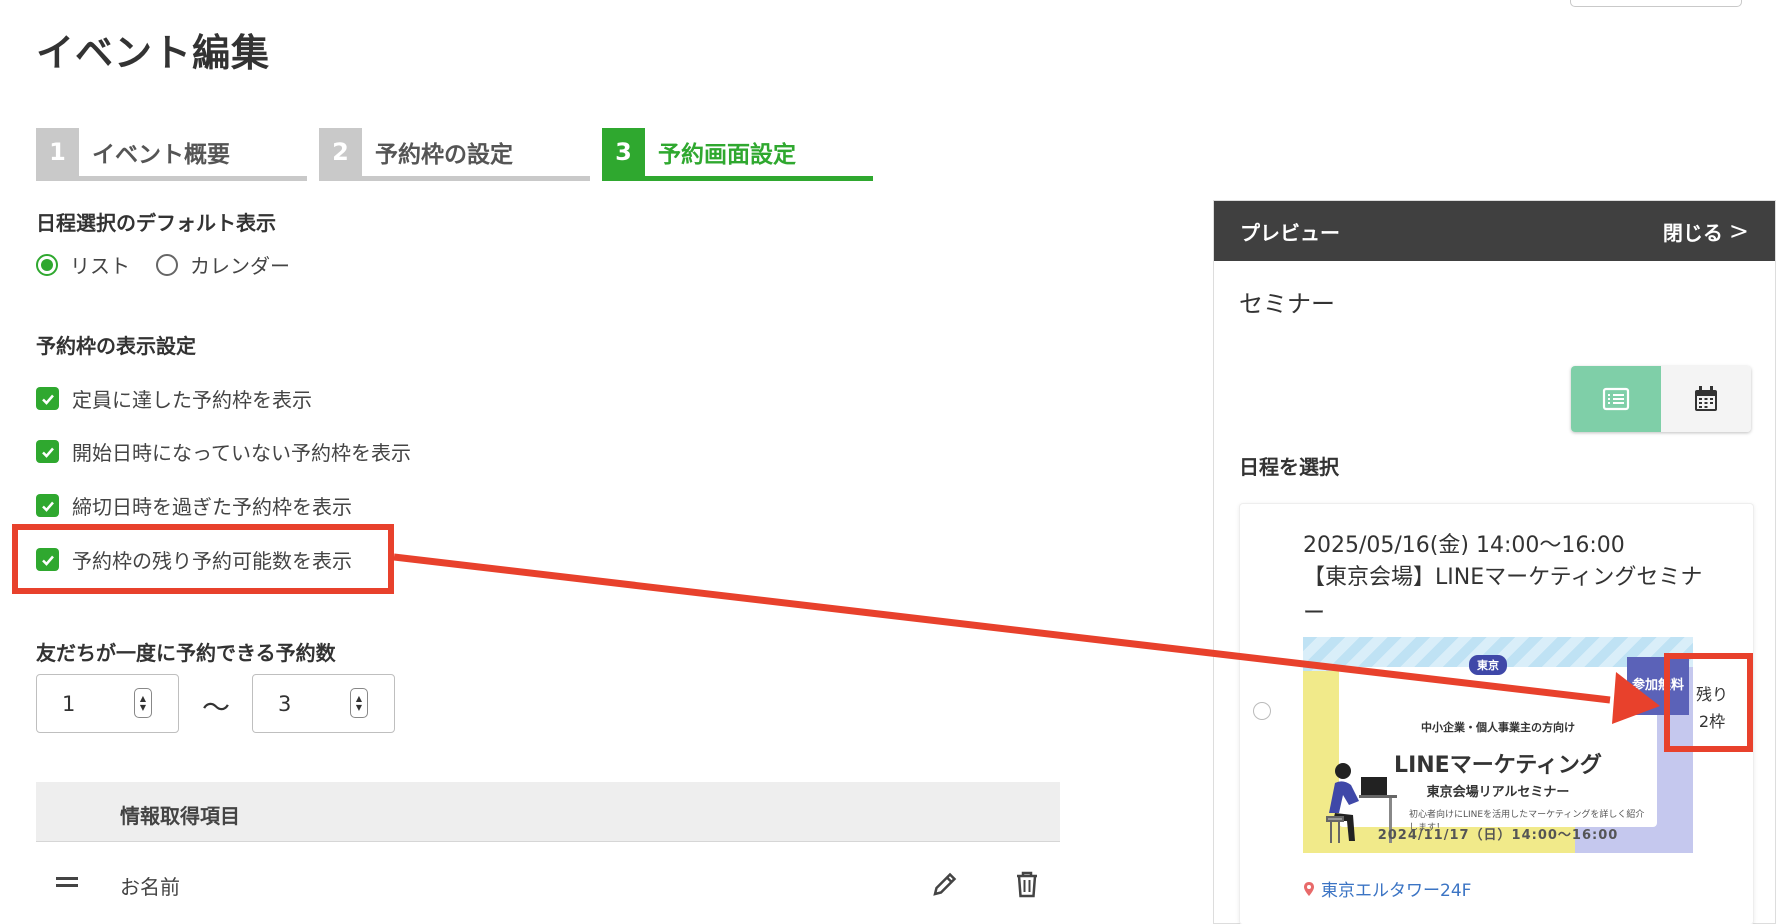 The height and width of the screenshot is (924, 1782). I want to click on step-number: 2, so click(340, 152).